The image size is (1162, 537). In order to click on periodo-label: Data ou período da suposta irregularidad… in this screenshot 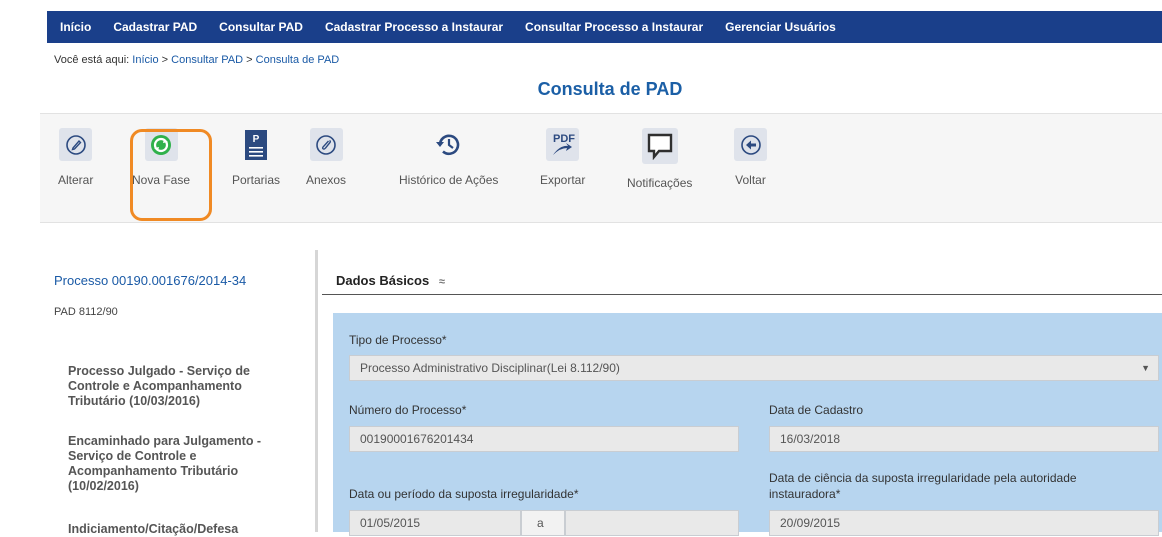, I will do `click(464, 494)`.